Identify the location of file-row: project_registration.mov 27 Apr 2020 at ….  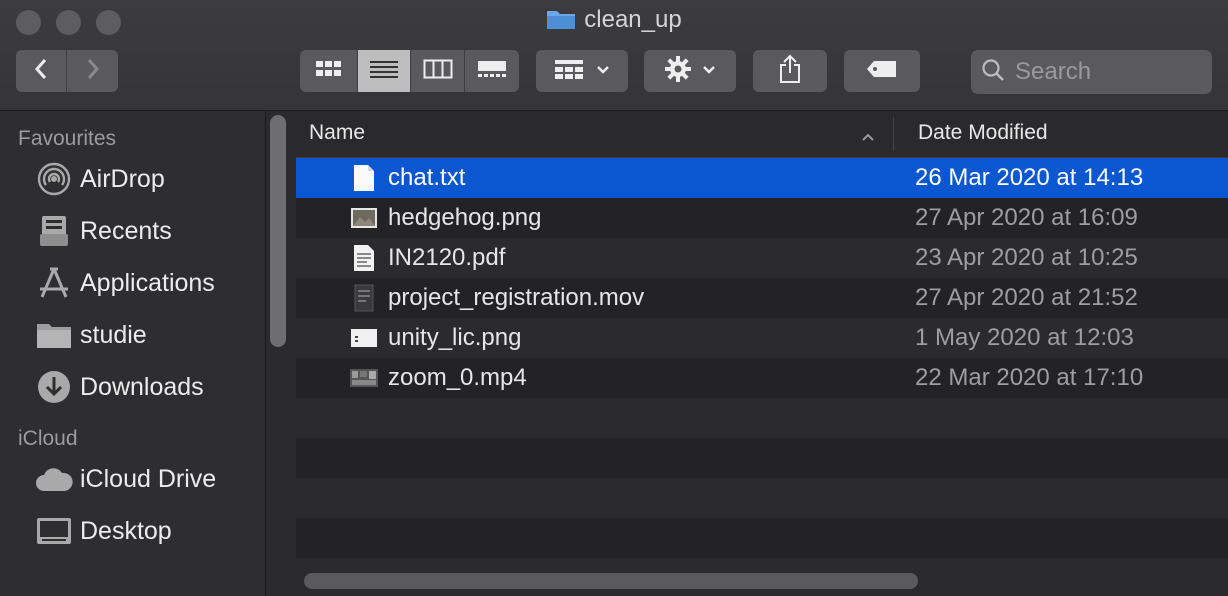
(762, 298).